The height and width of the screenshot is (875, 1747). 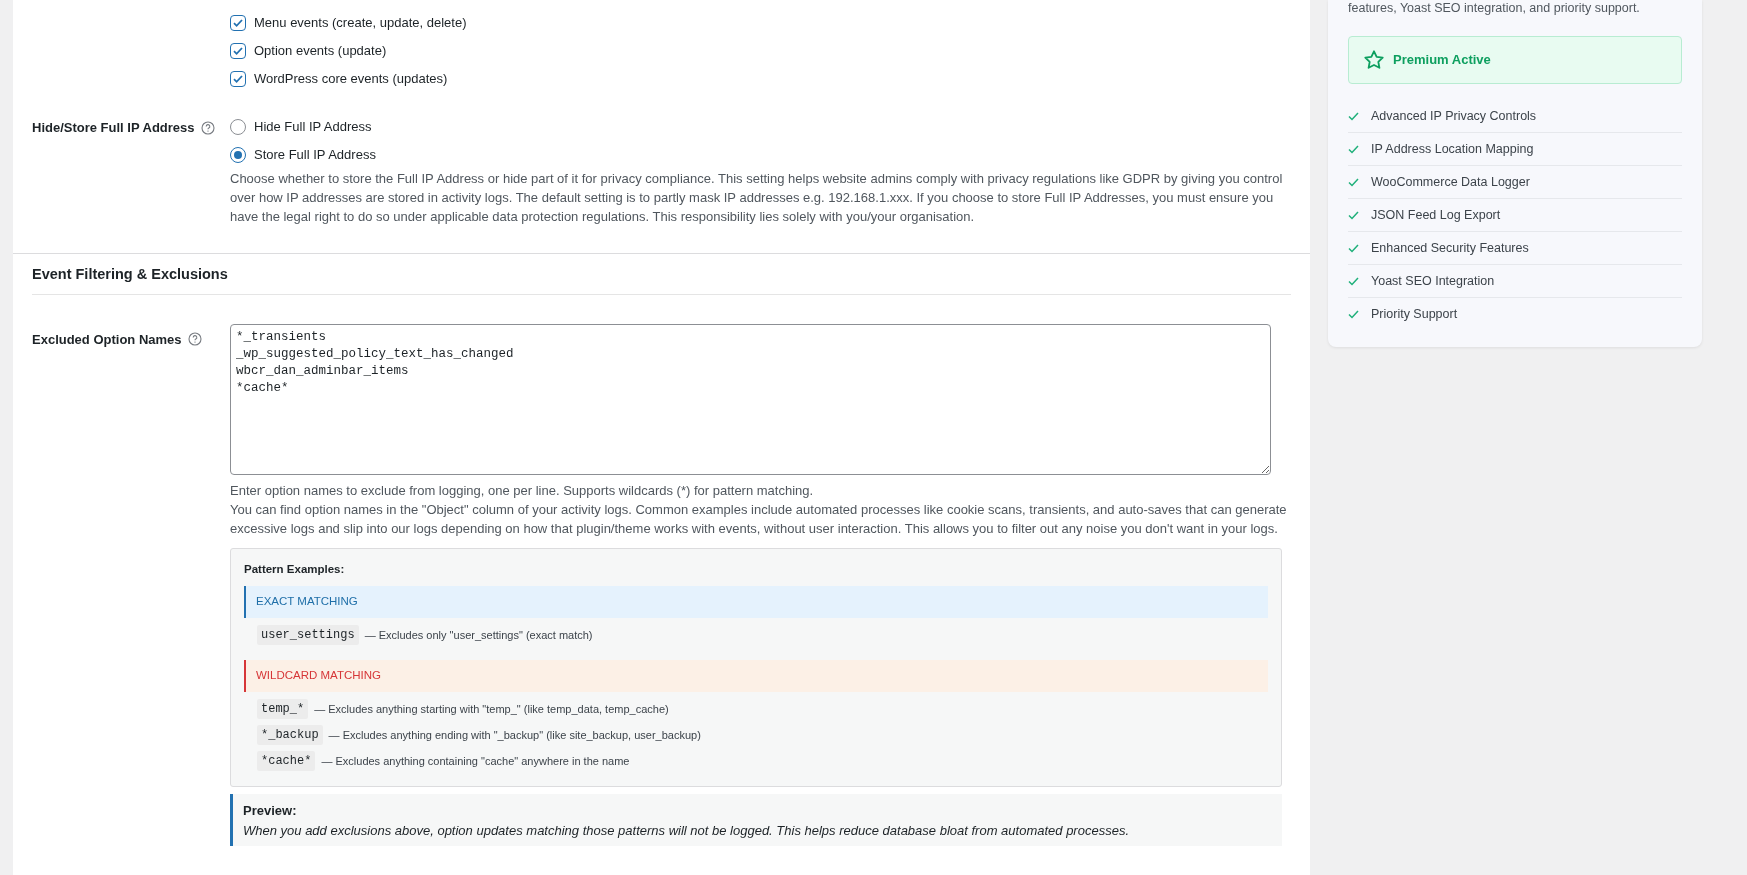 What do you see at coordinates (478, 635) in the screenshot?
I see `example-text: — Excludes only "user_settings" (exact match)` at bounding box center [478, 635].